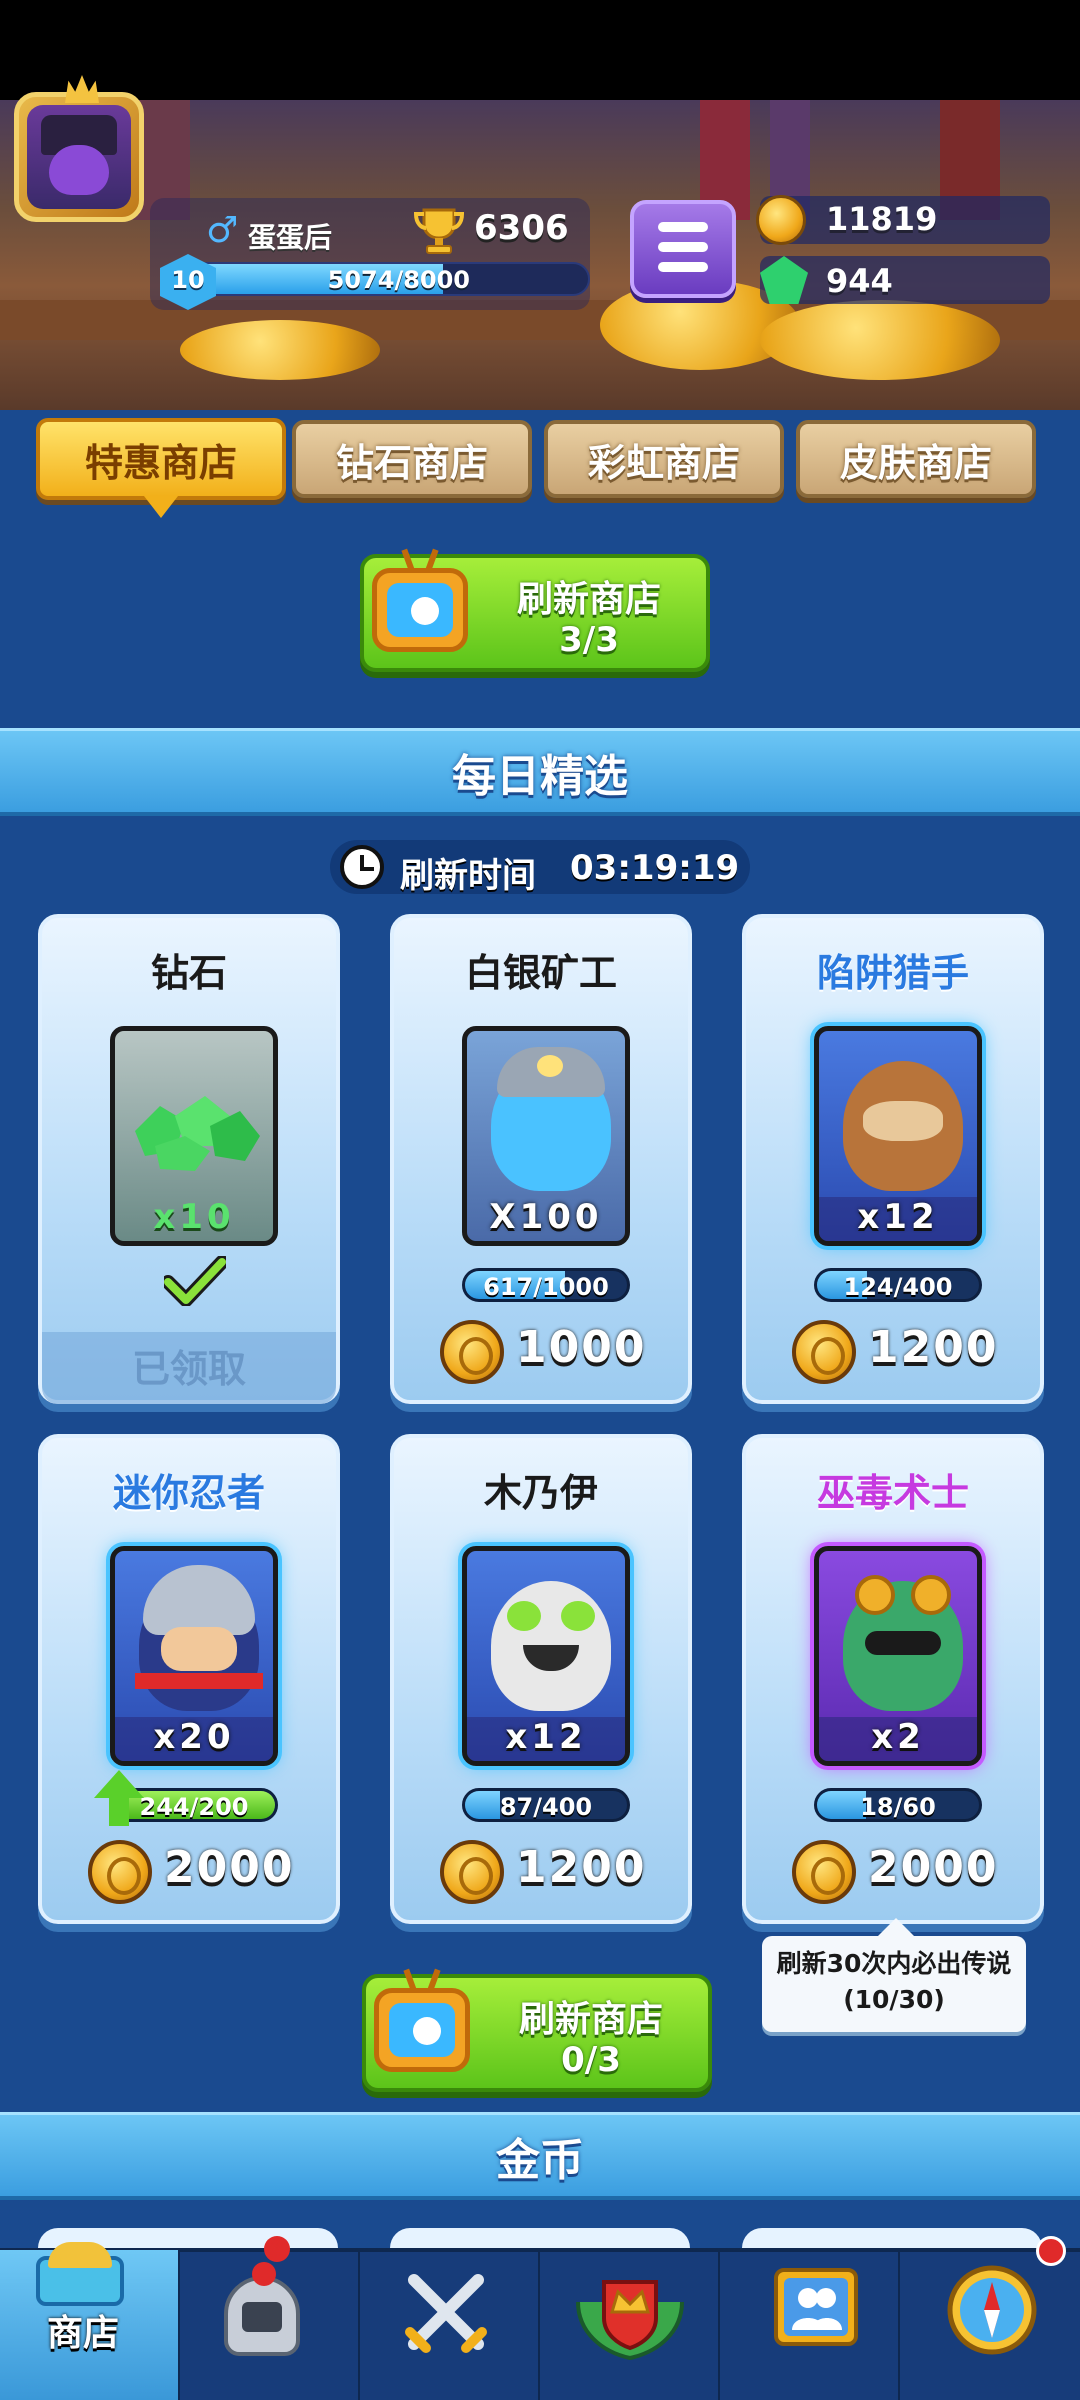 The image size is (1080, 2400). Describe the element at coordinates (540, 868) in the screenshot. I see `refresh-timer: 刷新时间 03:19:19` at that location.